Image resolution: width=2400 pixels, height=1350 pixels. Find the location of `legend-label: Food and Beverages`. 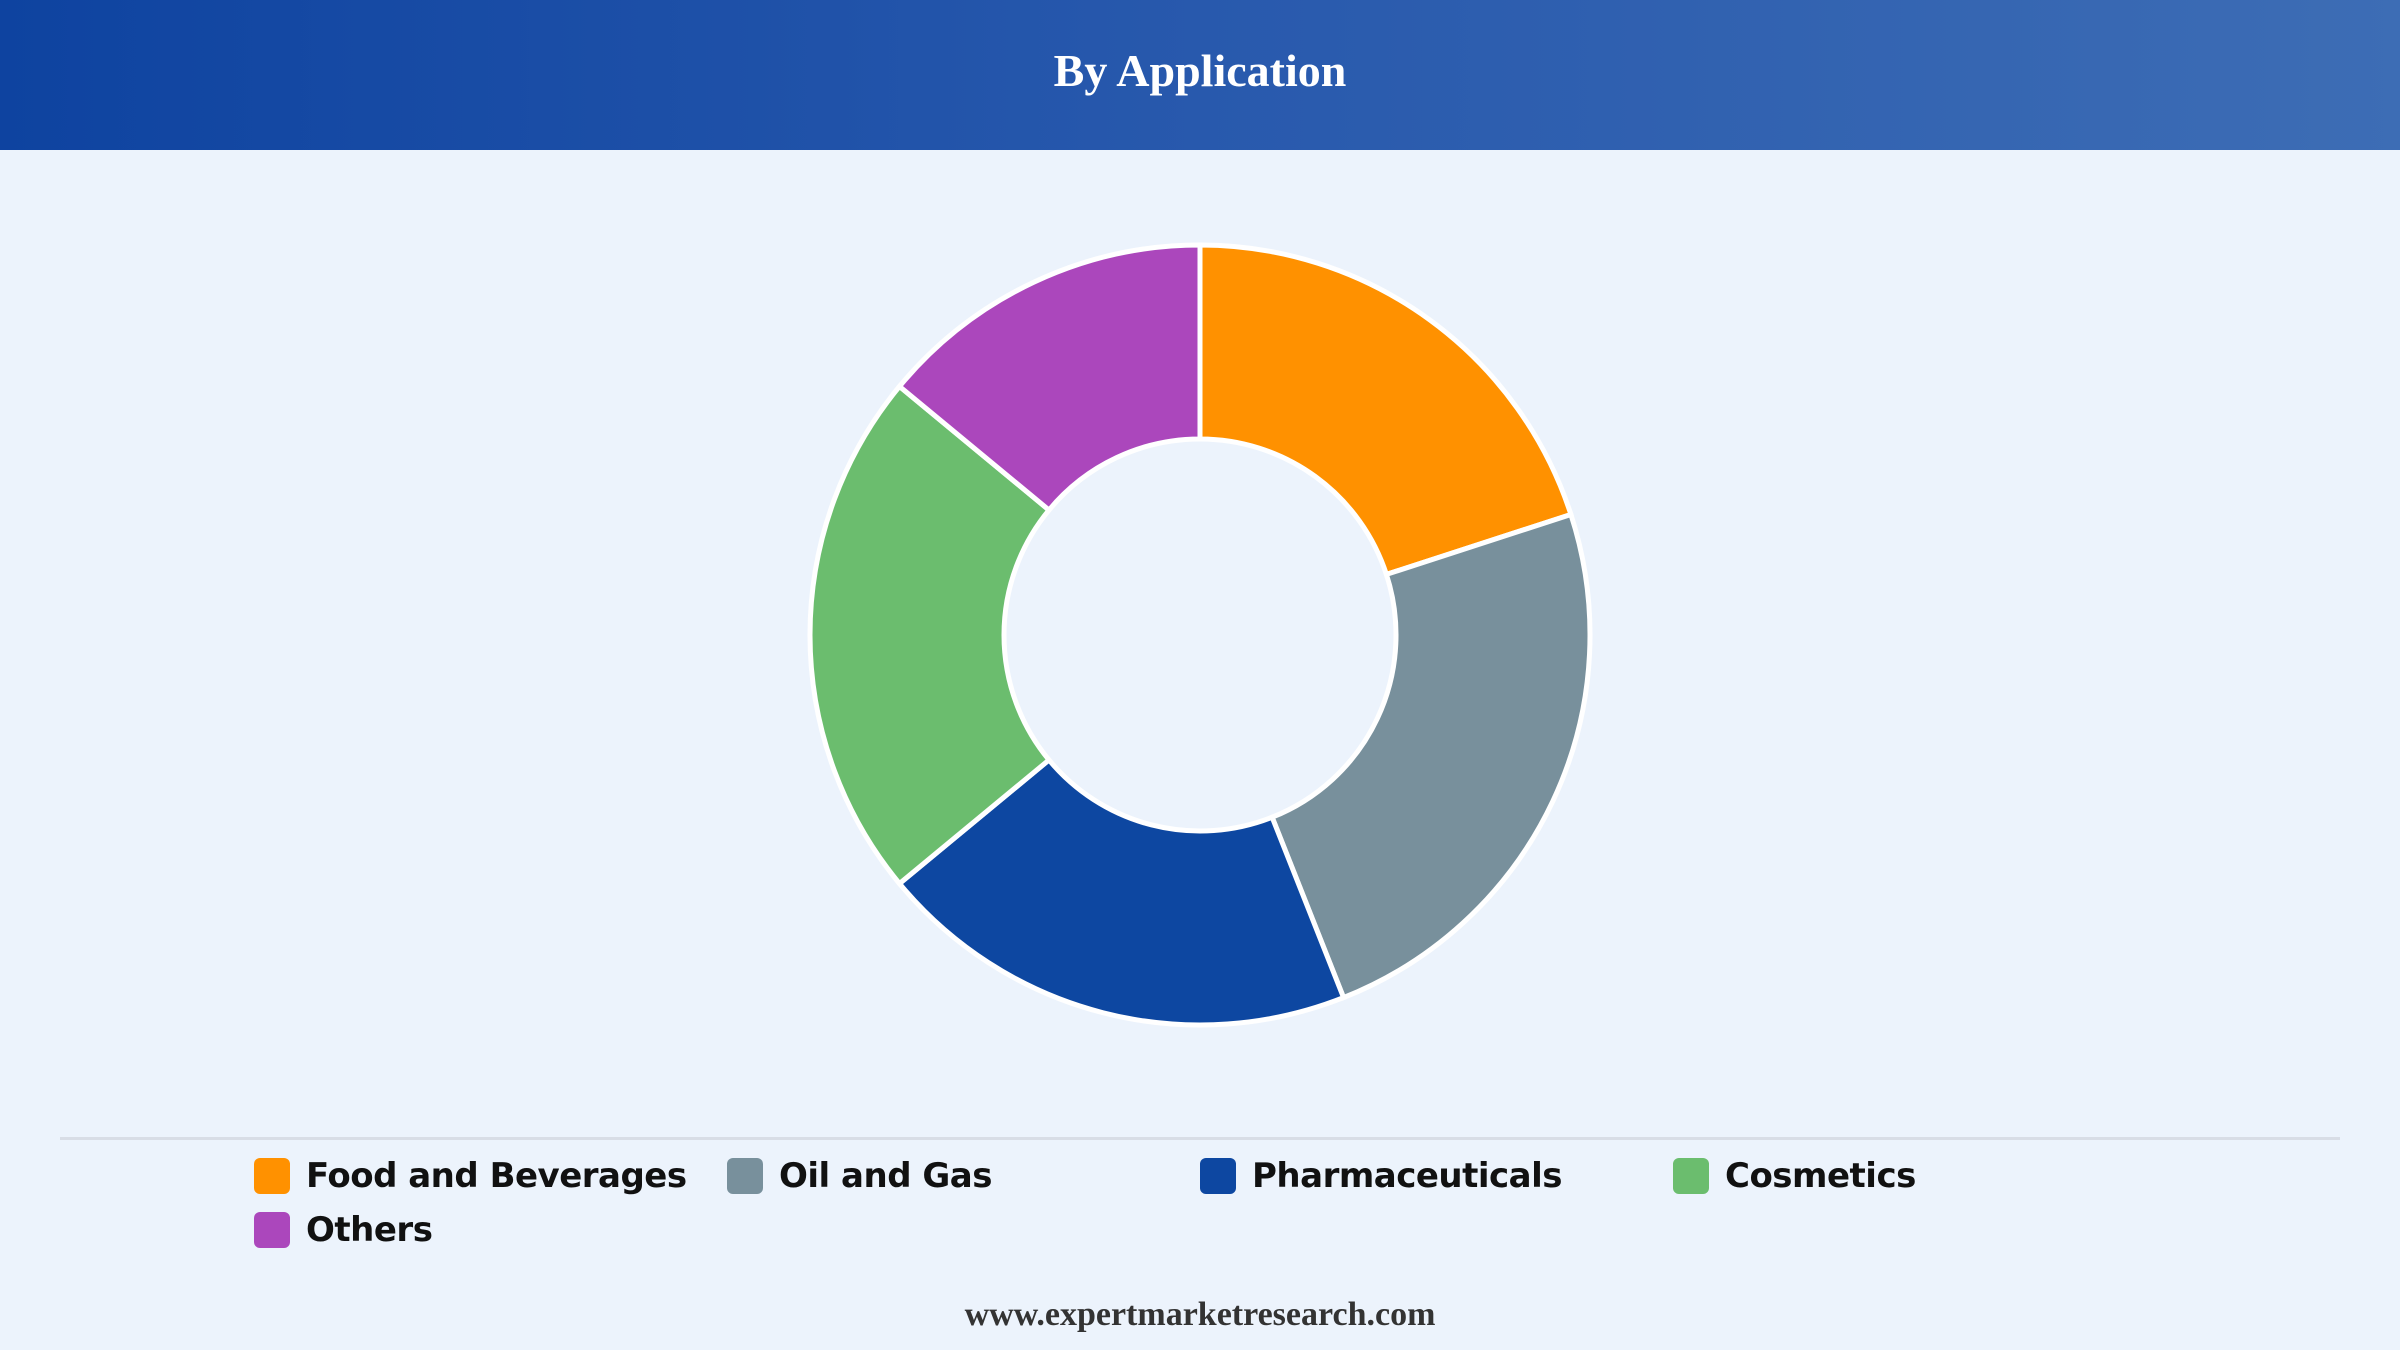

legend-label: Food and Beverages is located at coordinates (496, 1176).